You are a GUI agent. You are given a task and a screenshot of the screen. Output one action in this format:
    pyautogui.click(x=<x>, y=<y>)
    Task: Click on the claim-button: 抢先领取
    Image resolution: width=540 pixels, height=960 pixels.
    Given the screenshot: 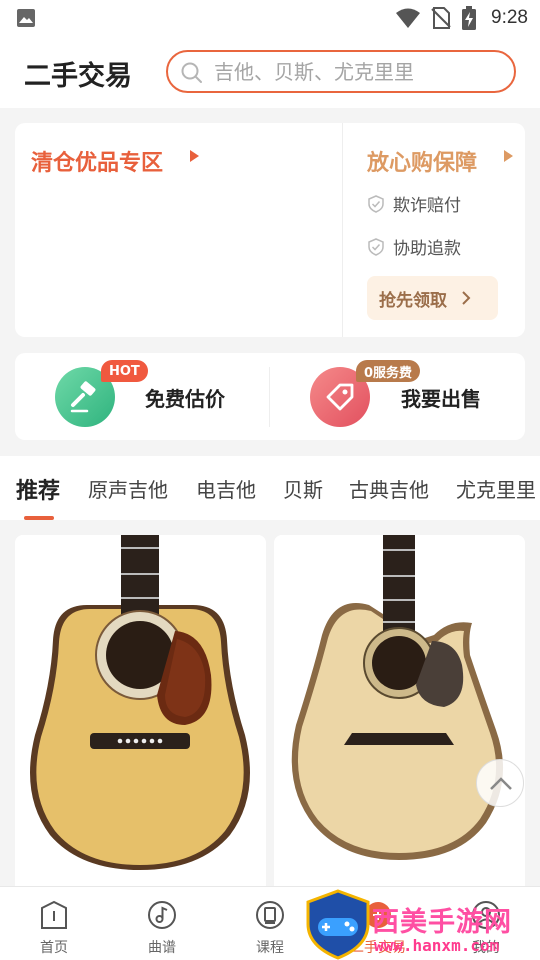 What is the action you would take?
    pyautogui.click(x=432, y=298)
    